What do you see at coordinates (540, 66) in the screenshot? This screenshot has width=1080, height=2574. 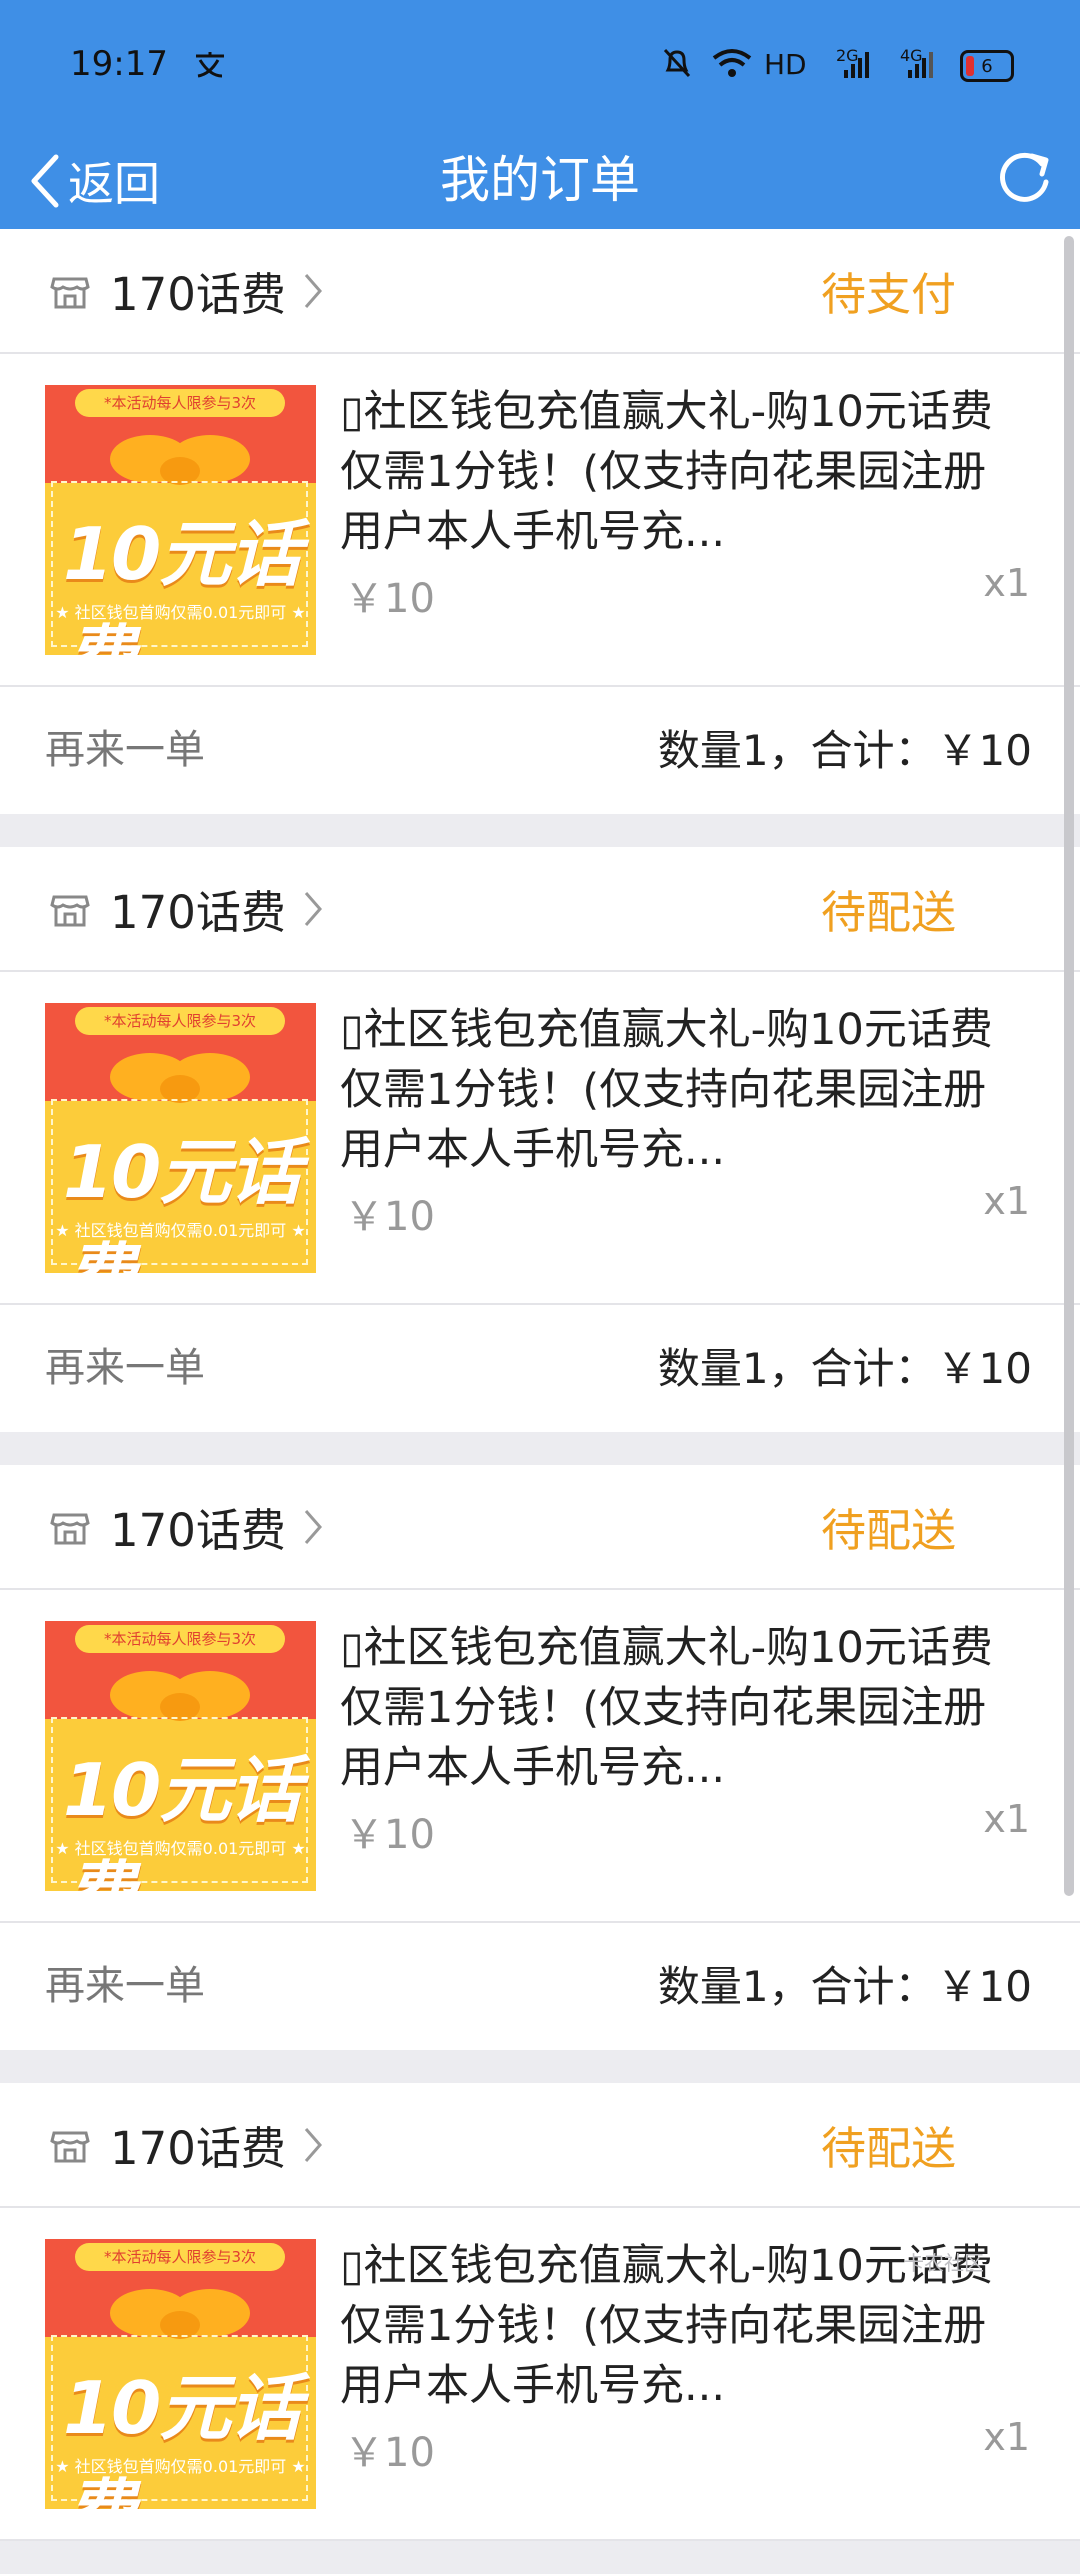 I see `status-bar: 19:17 HD 2G 4G 6` at bounding box center [540, 66].